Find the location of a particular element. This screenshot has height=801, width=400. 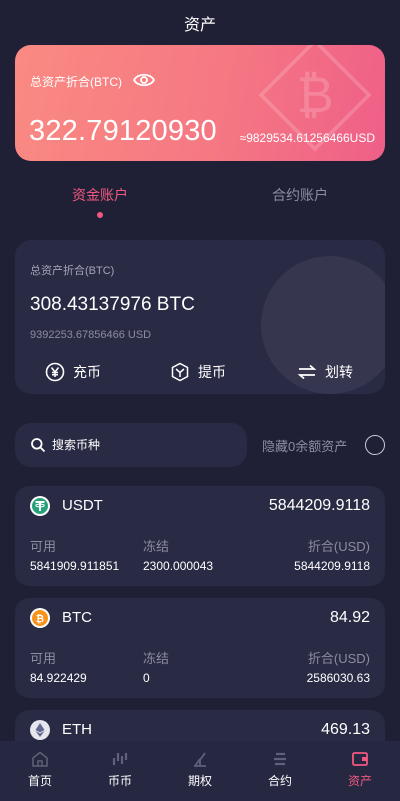

options-icon is located at coordinates (200, 759).